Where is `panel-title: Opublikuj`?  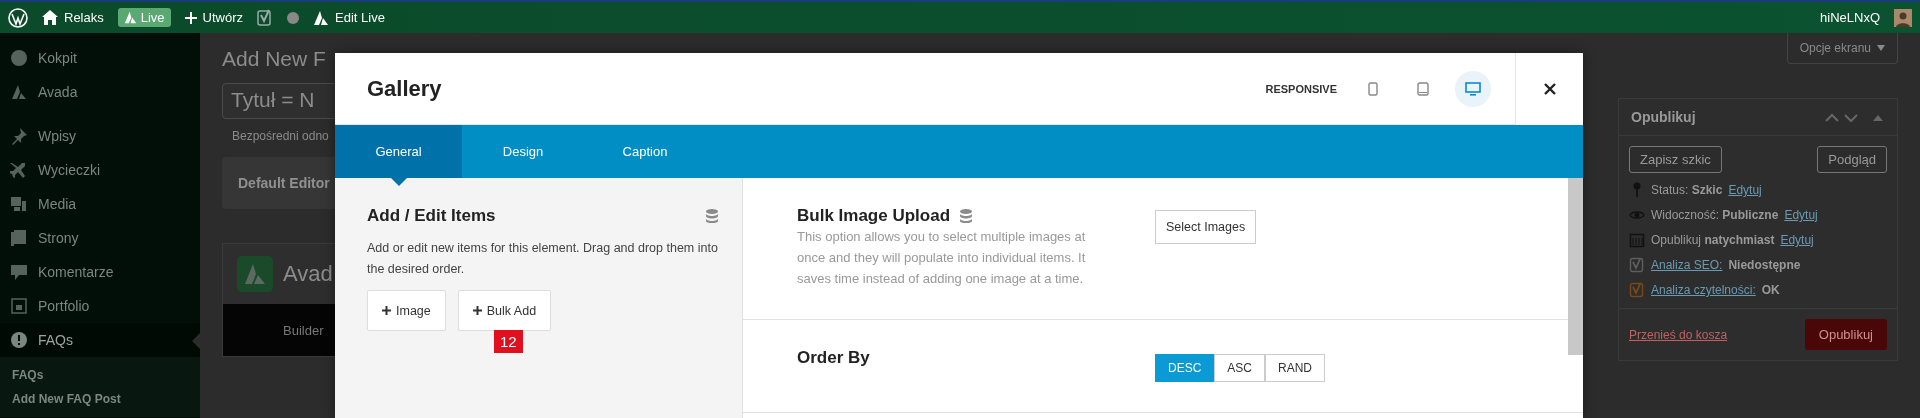
panel-title: Opublikuj is located at coordinates (1663, 117).